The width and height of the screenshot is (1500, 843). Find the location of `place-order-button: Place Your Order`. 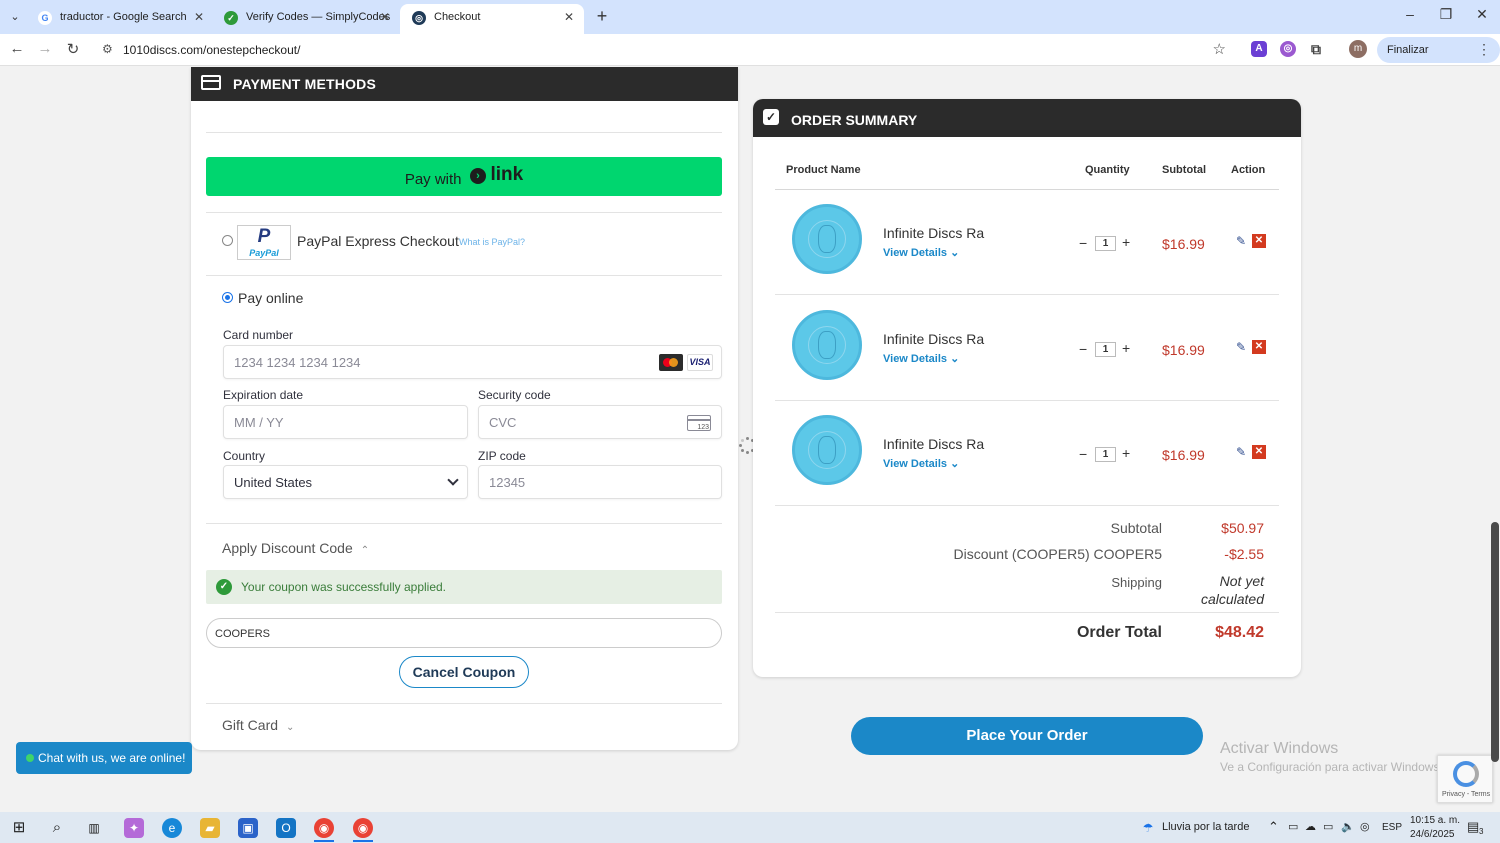

place-order-button: Place Your Order is located at coordinates (1027, 736).